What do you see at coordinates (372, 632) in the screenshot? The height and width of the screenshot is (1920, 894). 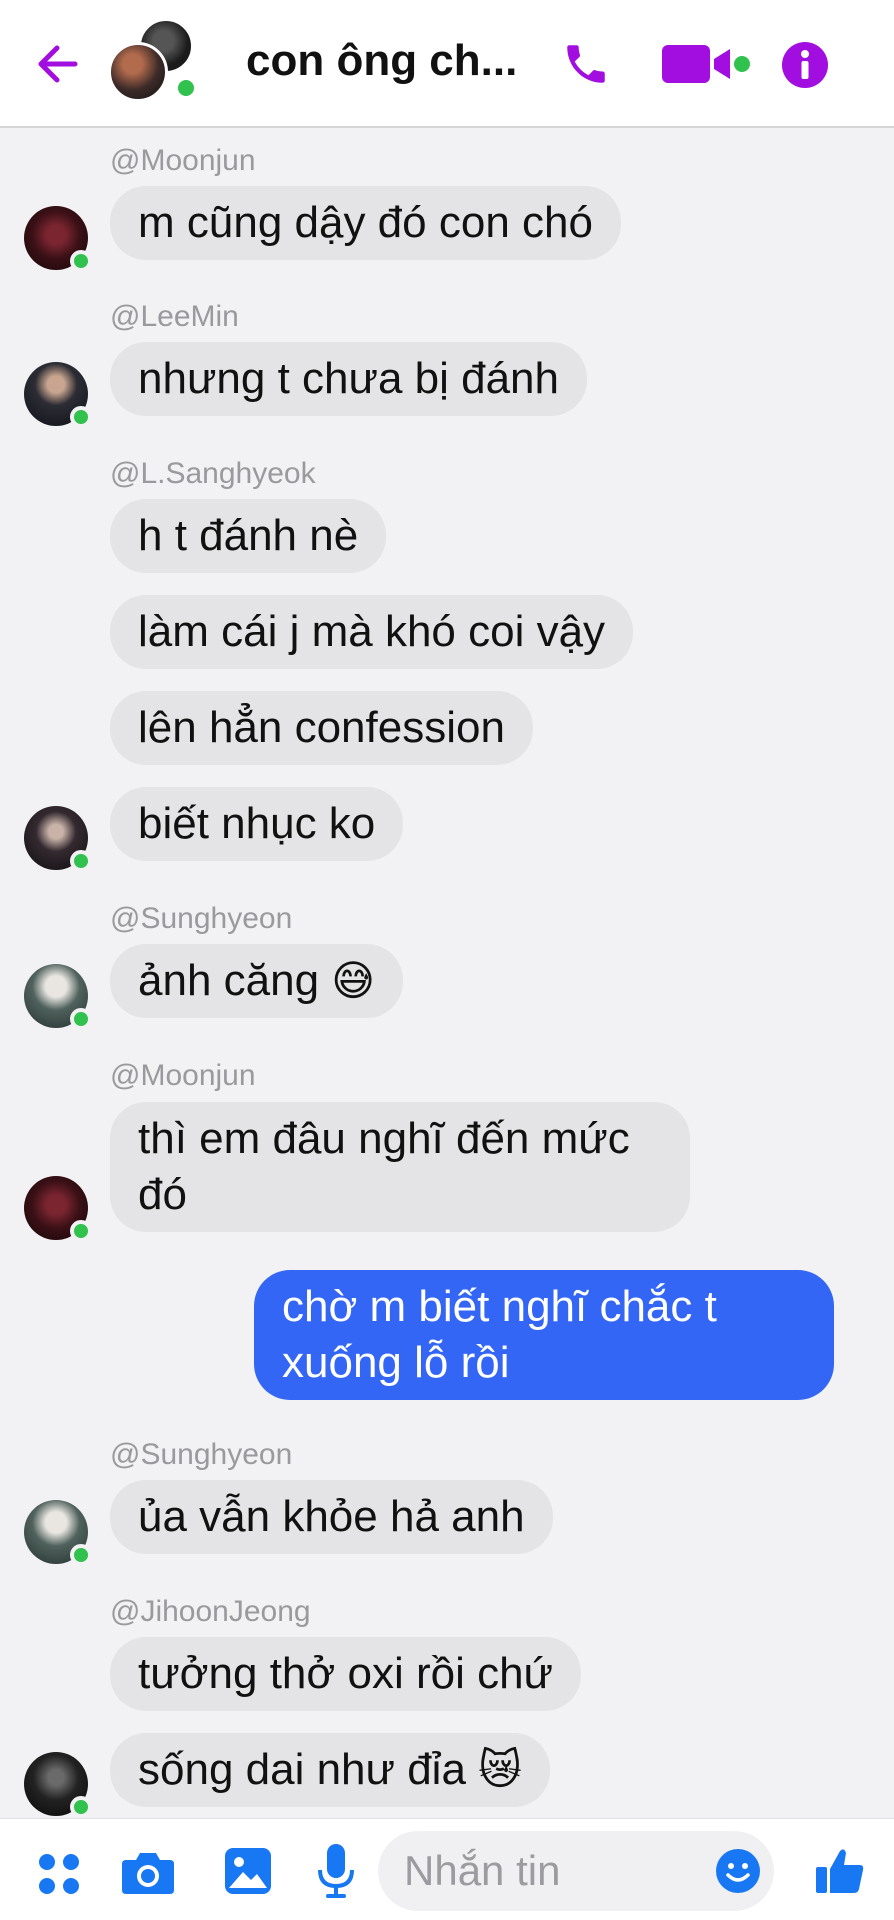 I see `message-bubble: làm cái j mà khó coi vậy` at bounding box center [372, 632].